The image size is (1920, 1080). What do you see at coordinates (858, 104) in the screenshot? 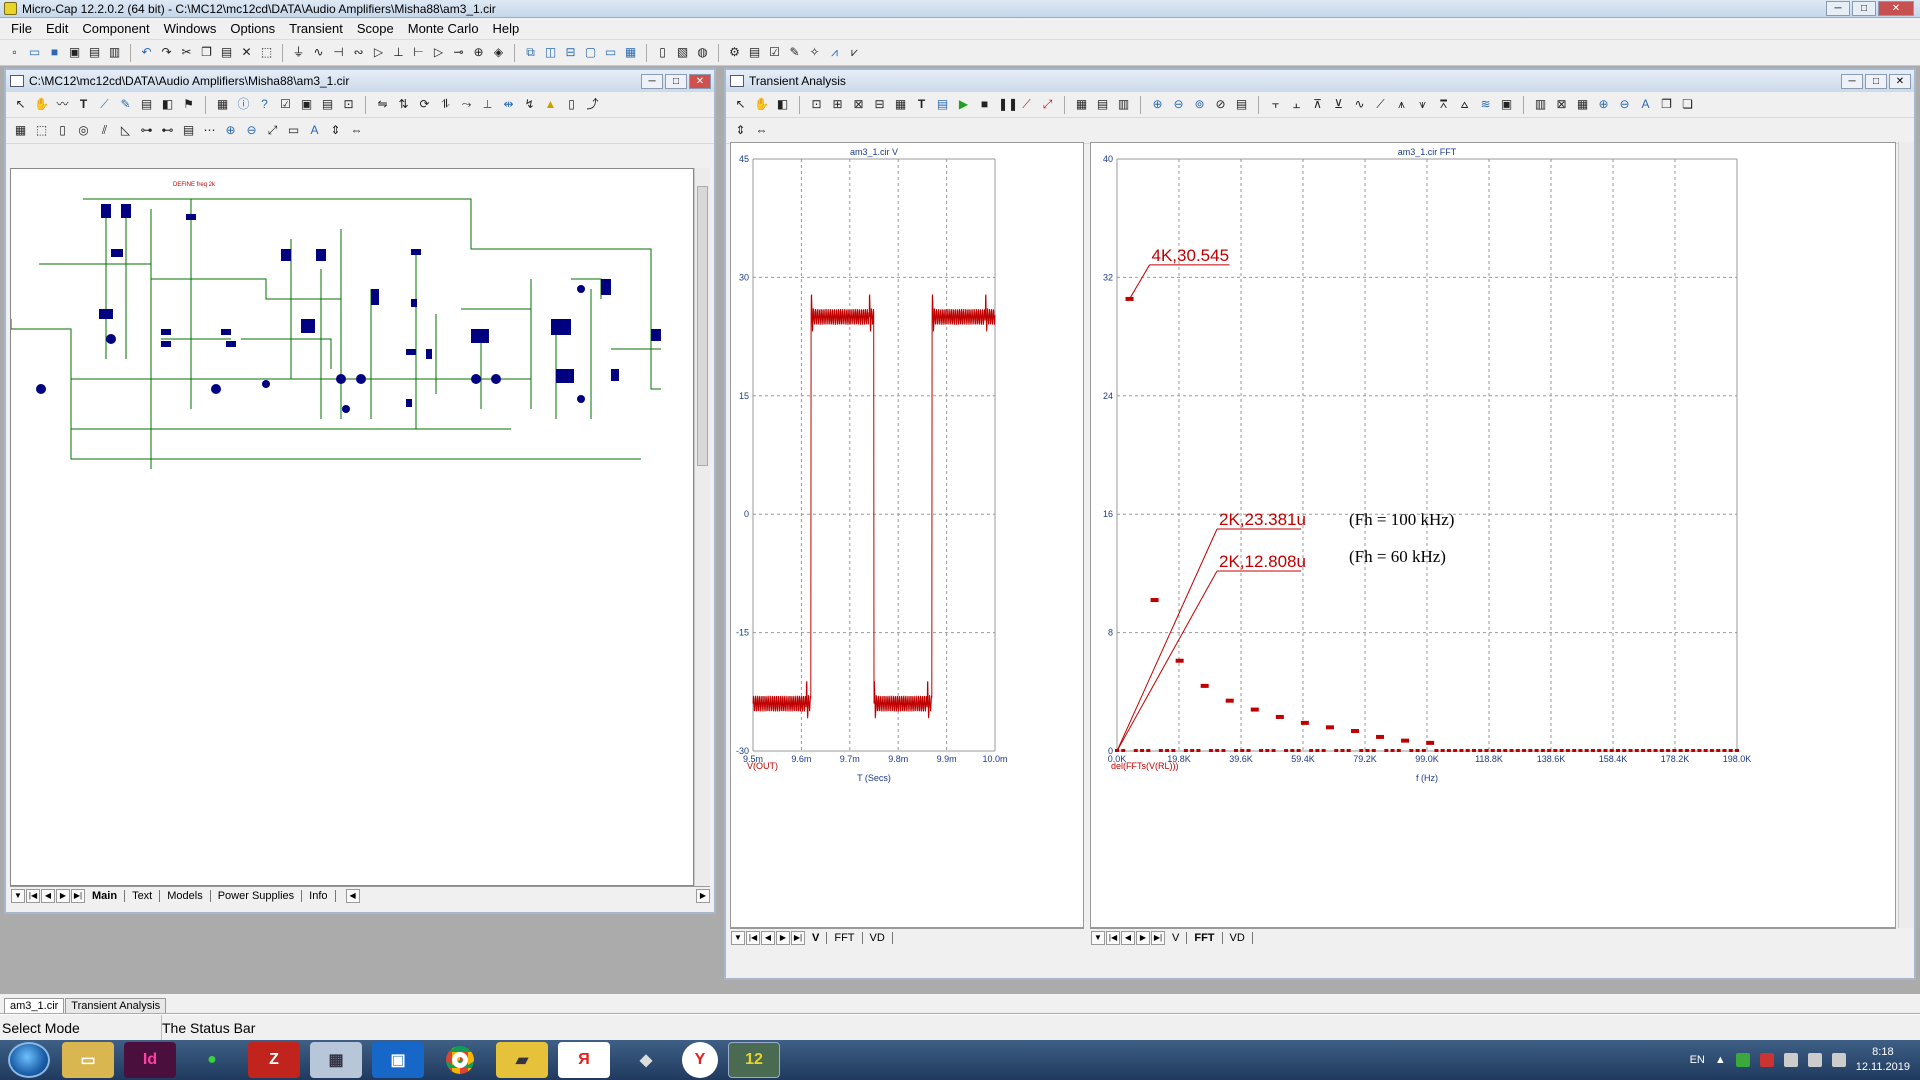
I see `tile-plot-icon: ⊠` at bounding box center [858, 104].